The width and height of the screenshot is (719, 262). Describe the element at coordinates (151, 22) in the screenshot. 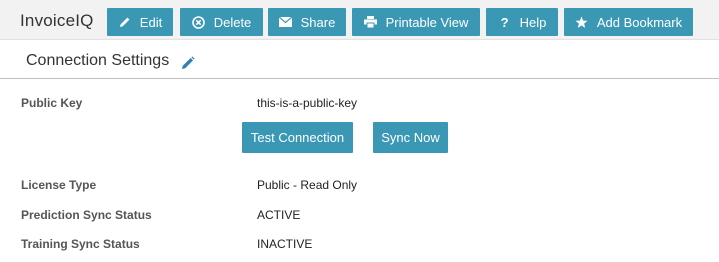

I see `edit-button-label: Edit` at that location.